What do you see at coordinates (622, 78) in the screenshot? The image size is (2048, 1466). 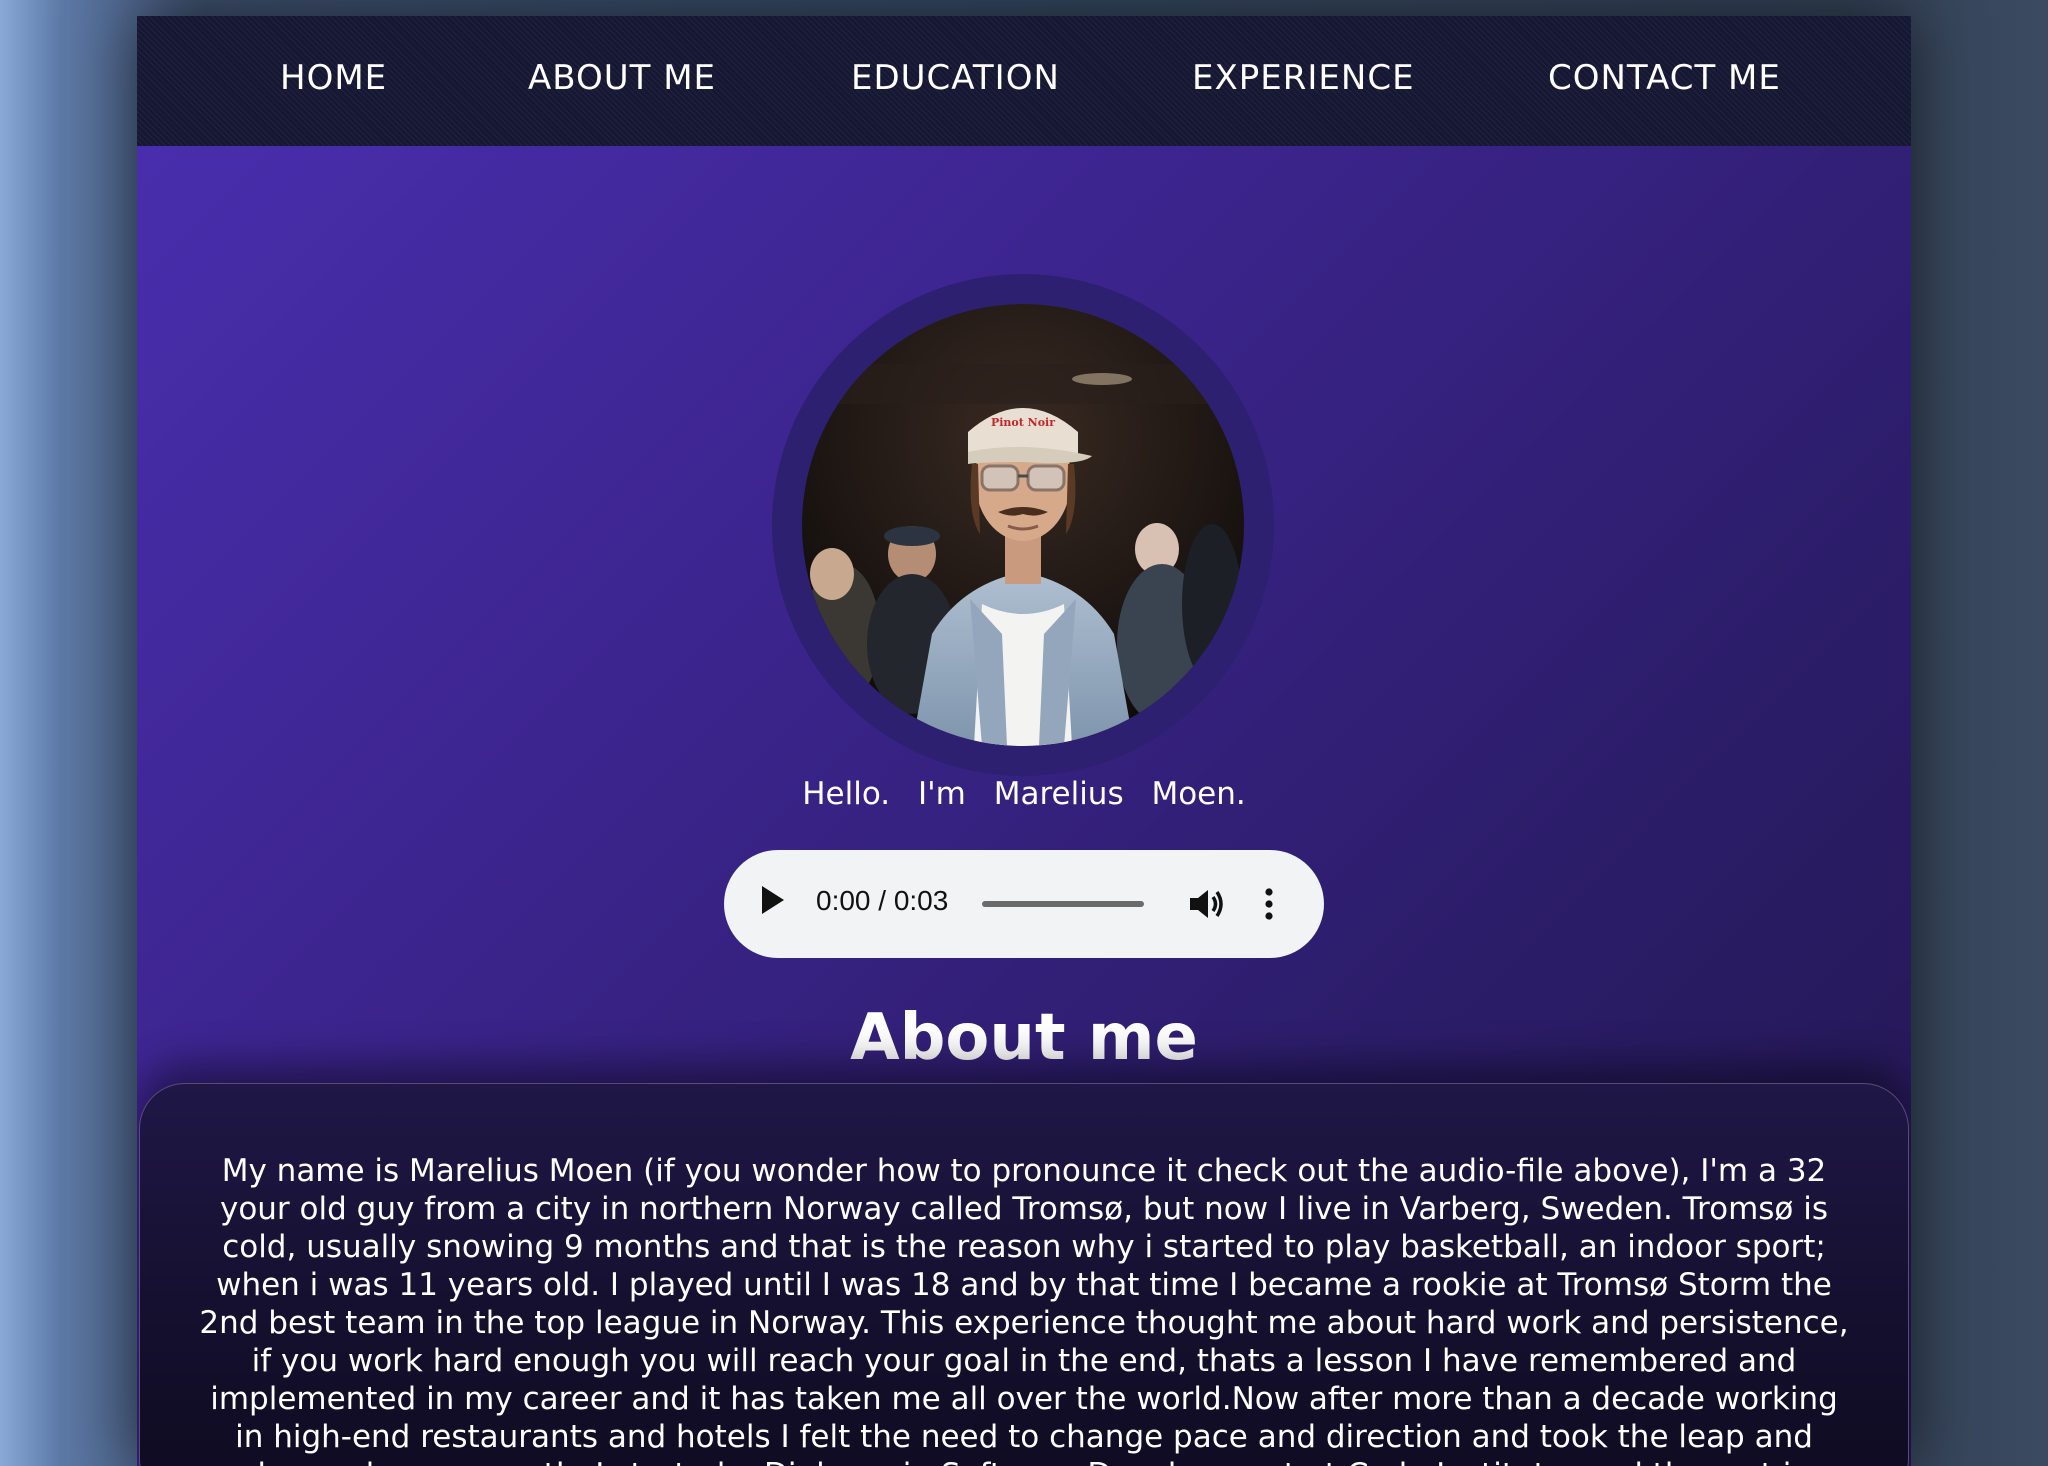 I see `nav-about-me: ABOUT ME` at bounding box center [622, 78].